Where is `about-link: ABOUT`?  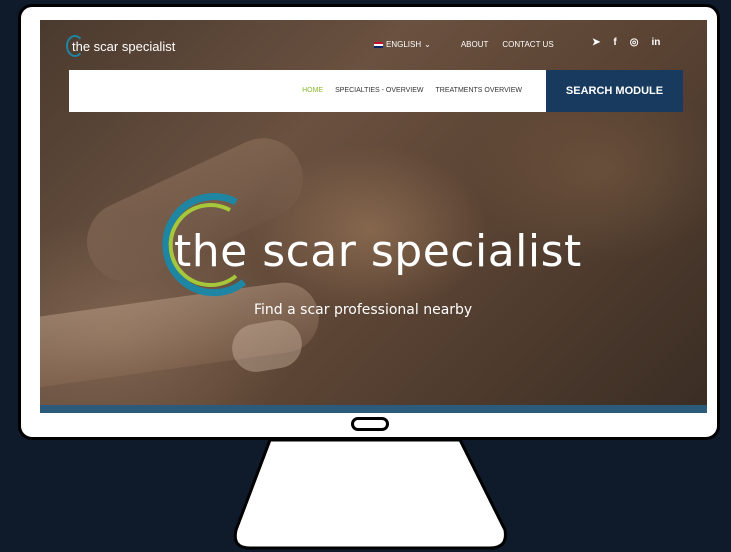
about-link: ABOUT is located at coordinates (475, 44).